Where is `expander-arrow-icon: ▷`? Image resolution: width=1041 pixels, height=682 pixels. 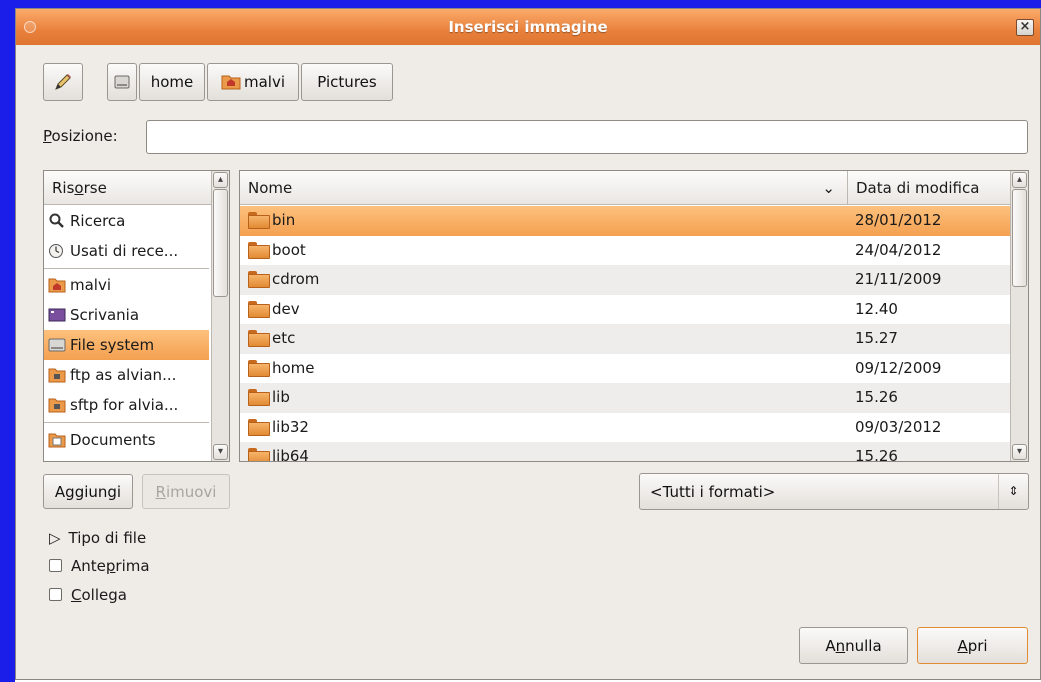
expander-arrow-icon: ▷ is located at coordinates (55, 538).